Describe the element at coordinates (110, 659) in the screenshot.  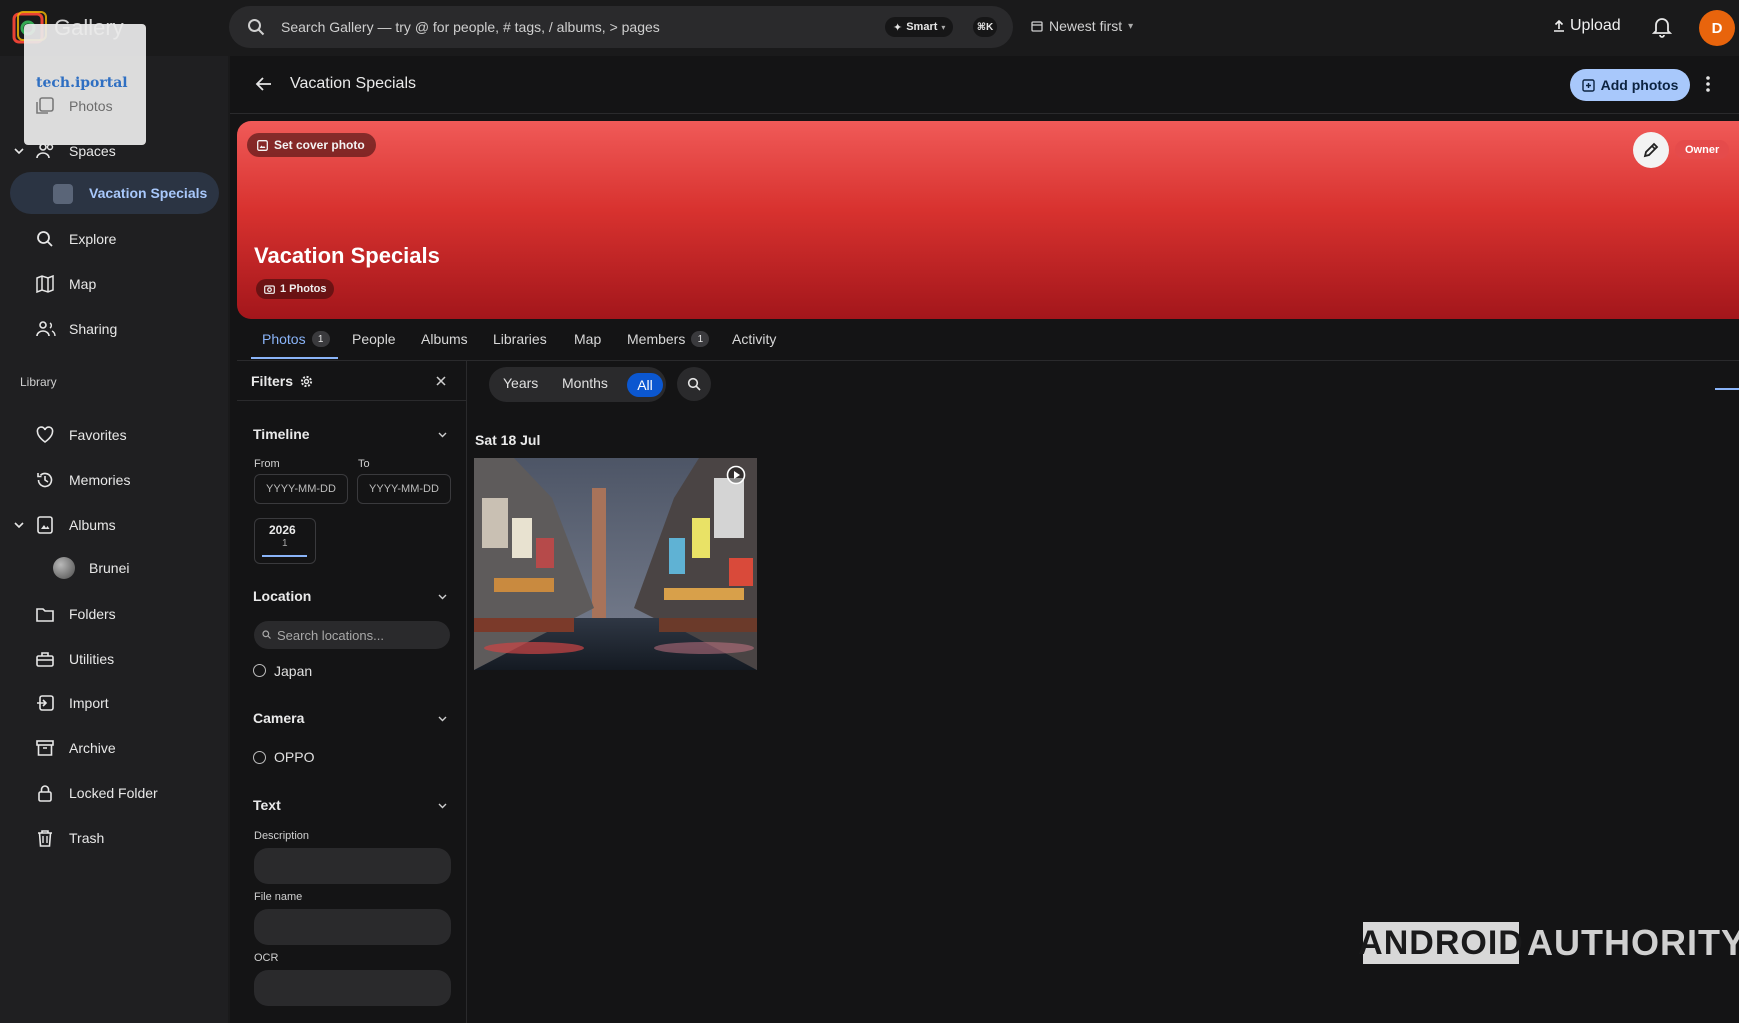
I see `sidebar-item-utilities: Utilities` at that location.